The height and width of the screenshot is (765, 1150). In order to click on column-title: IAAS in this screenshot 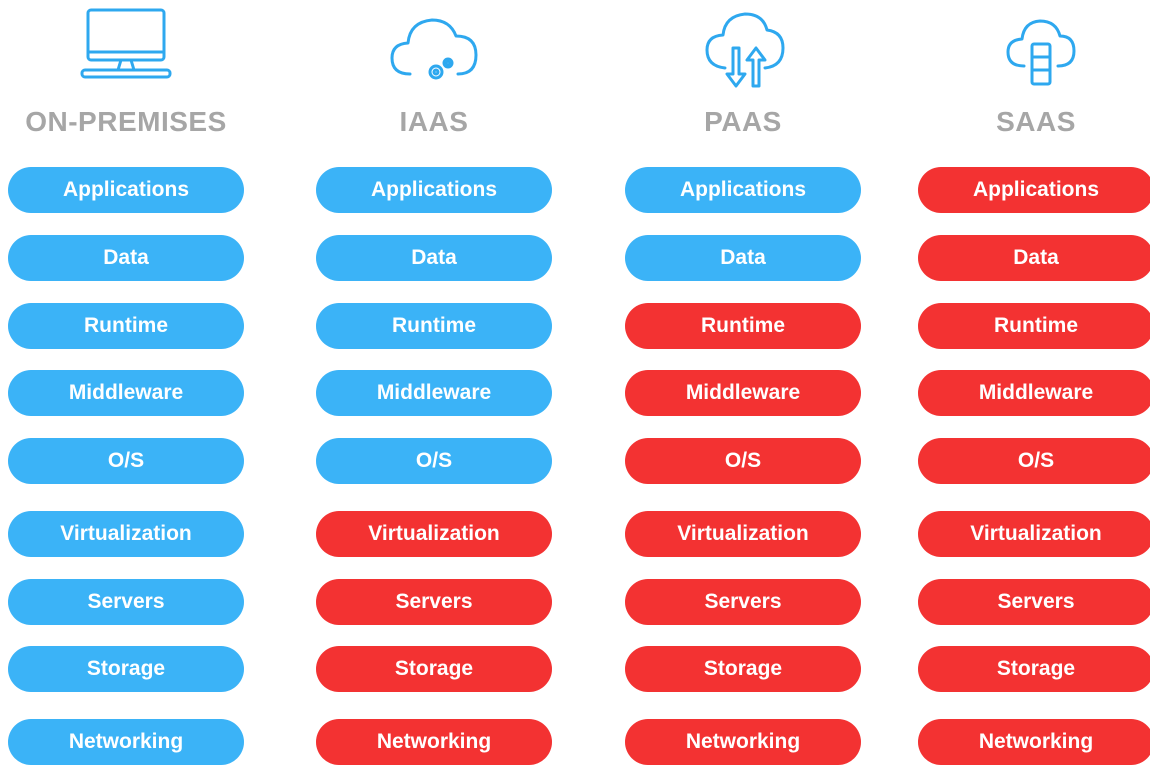, I will do `click(434, 121)`.